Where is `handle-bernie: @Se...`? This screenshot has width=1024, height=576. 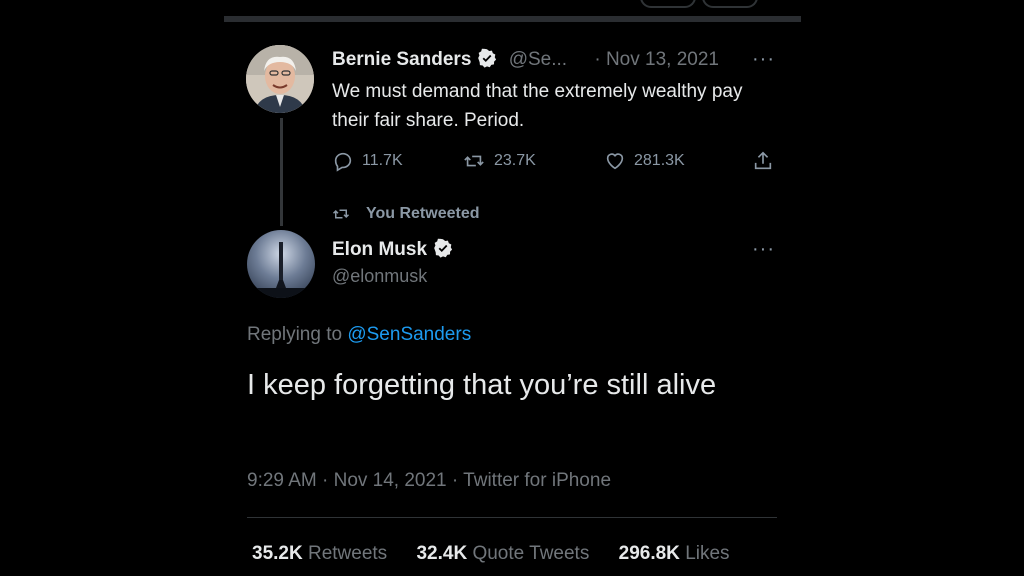
handle-bernie: @Se... is located at coordinates (538, 59).